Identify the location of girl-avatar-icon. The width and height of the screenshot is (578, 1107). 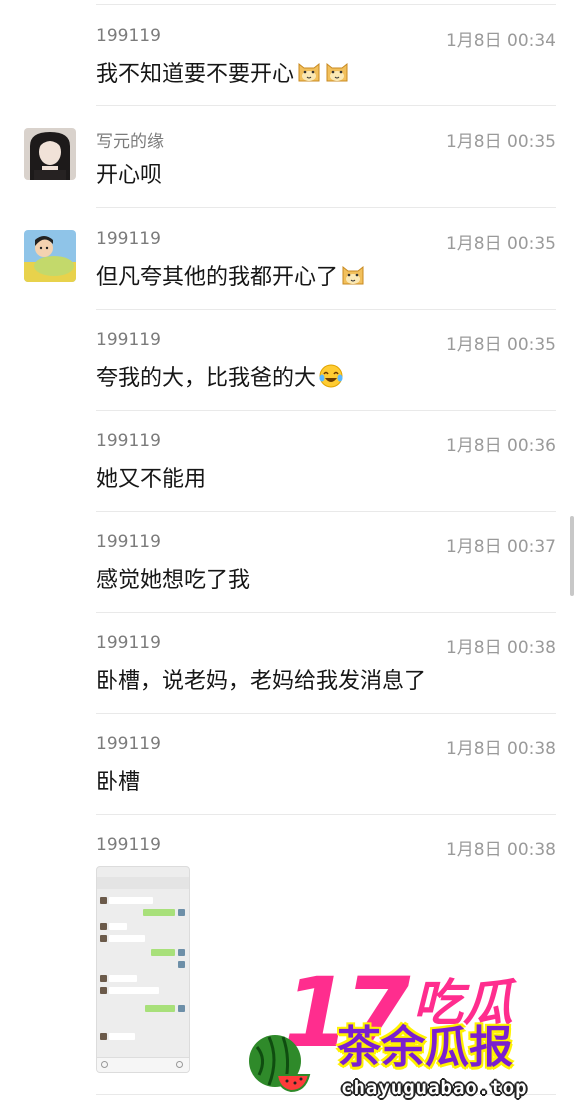
(50, 154).